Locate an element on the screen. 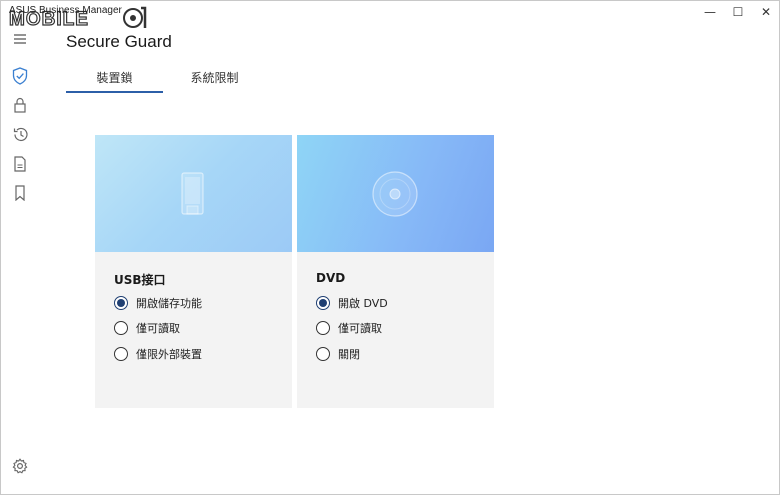 The image size is (780, 495). usb-drive-icon is located at coordinates (192, 193).